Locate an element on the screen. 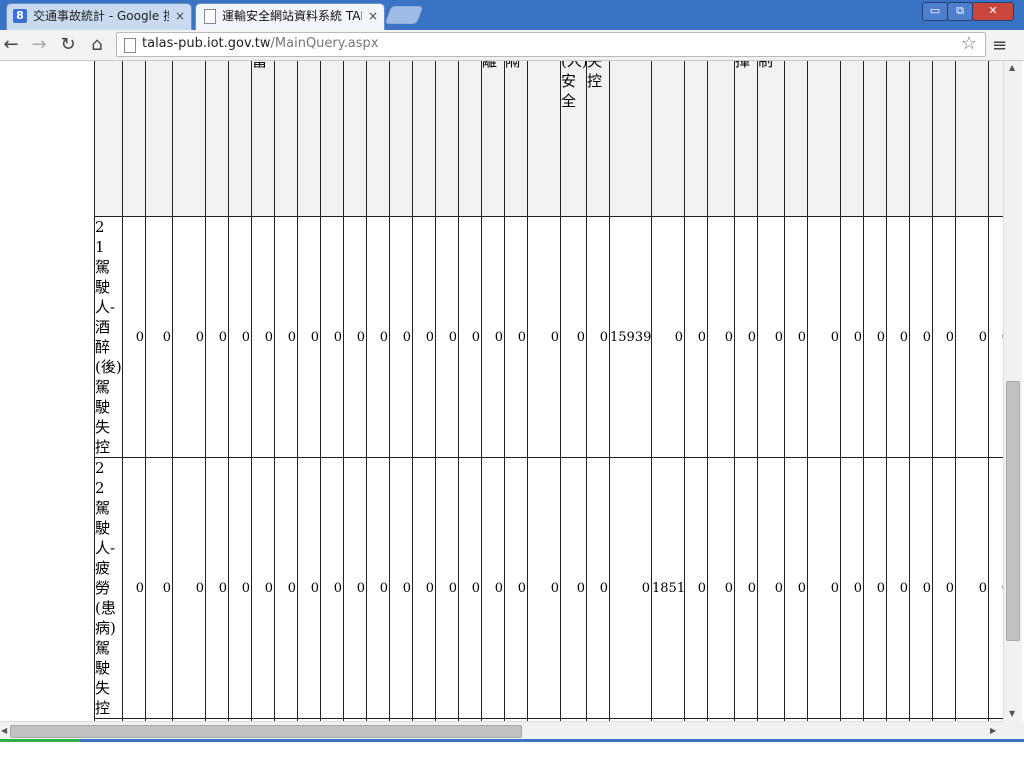 The height and width of the screenshot is (768, 1024). column-header: 車(人)安全 is located at coordinates (573, 139).